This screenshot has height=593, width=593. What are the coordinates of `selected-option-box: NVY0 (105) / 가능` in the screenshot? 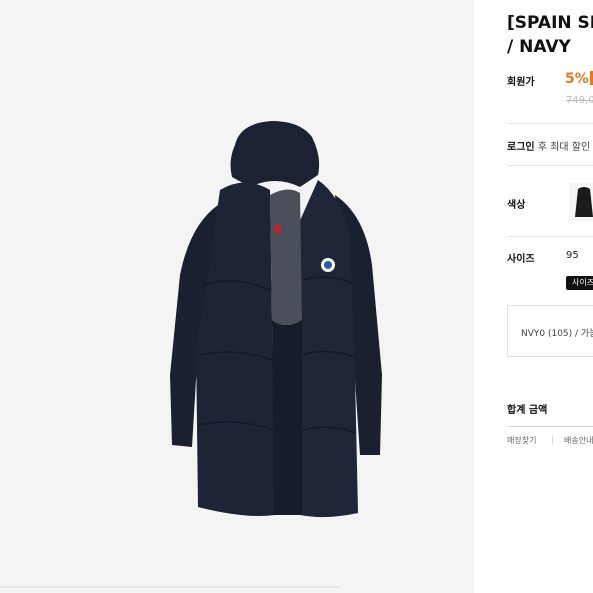 It's located at (550, 331).